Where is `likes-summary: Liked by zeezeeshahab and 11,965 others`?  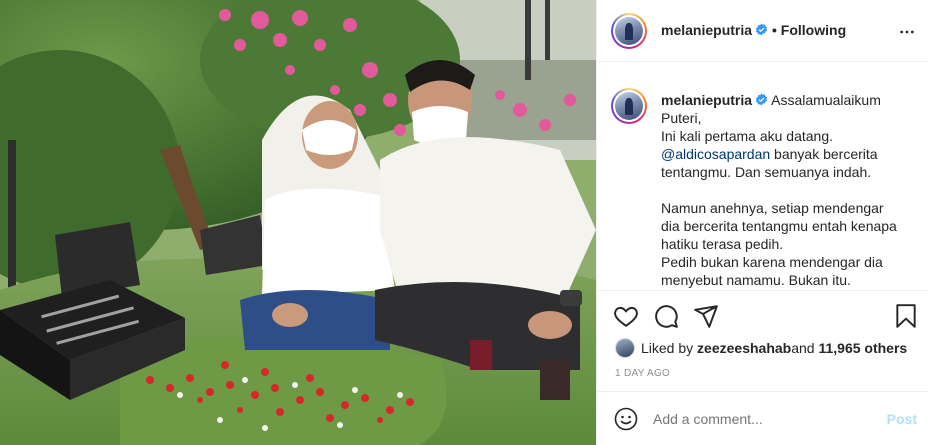 likes-summary: Liked by zeezeeshahab and 11,965 others is located at coordinates (761, 348).